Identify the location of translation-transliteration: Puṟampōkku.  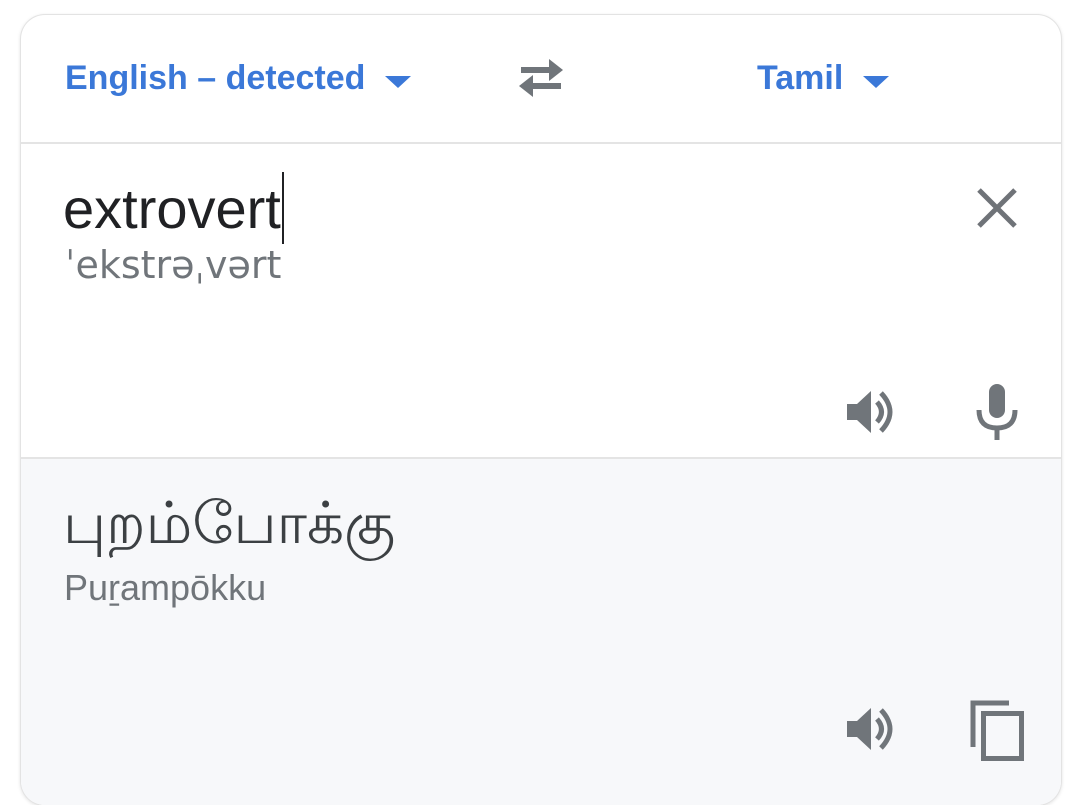
(165, 587).